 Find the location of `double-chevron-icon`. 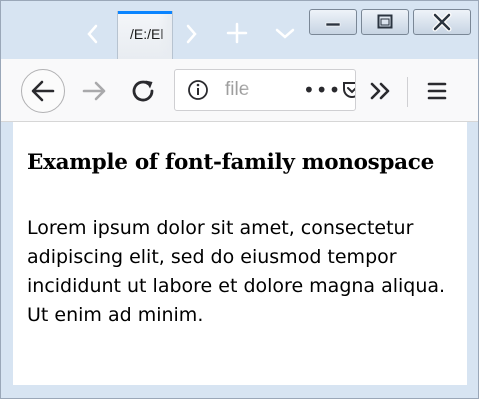

double-chevron-icon is located at coordinates (381, 91).